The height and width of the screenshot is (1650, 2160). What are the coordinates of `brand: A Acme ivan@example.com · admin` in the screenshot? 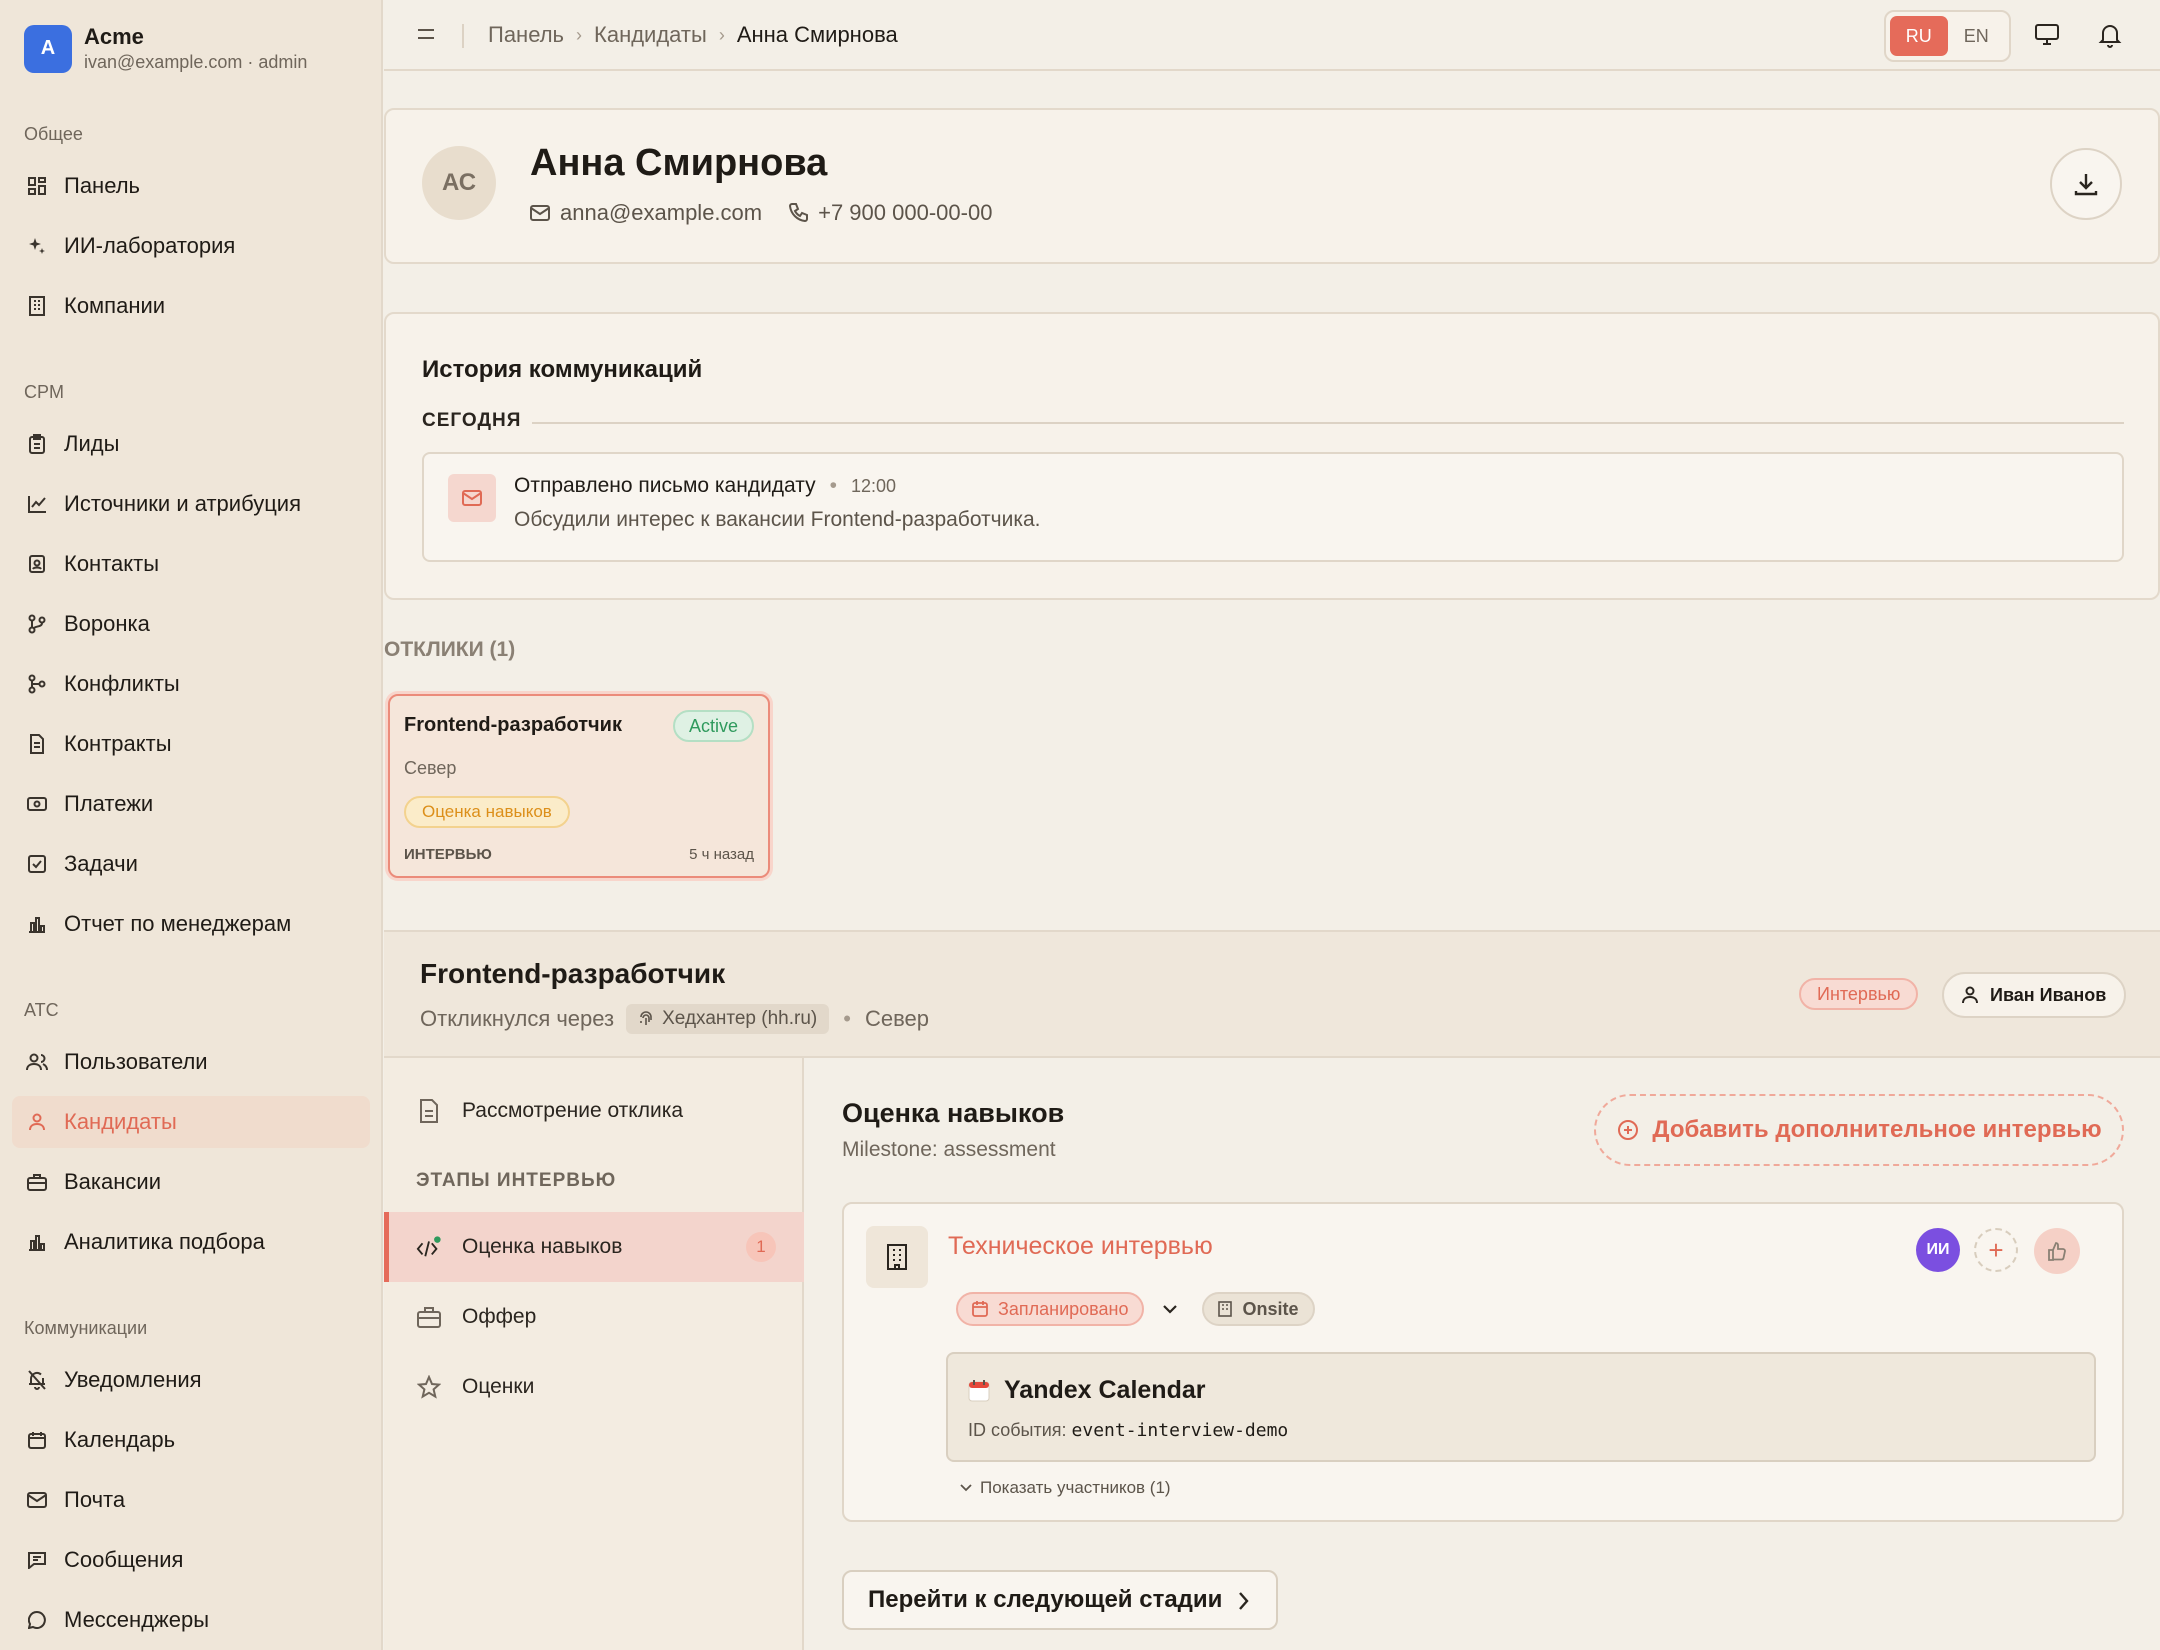 It's located at (165, 48).